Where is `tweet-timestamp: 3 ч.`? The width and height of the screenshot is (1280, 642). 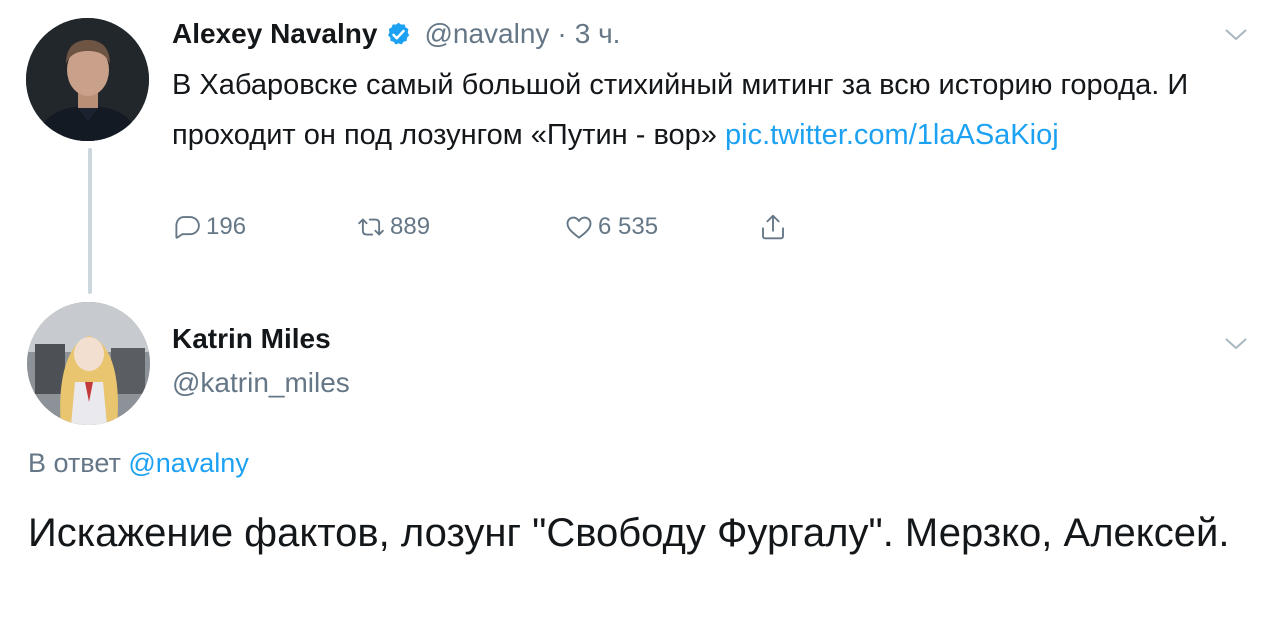
tweet-timestamp: 3 ч. is located at coordinates (598, 34).